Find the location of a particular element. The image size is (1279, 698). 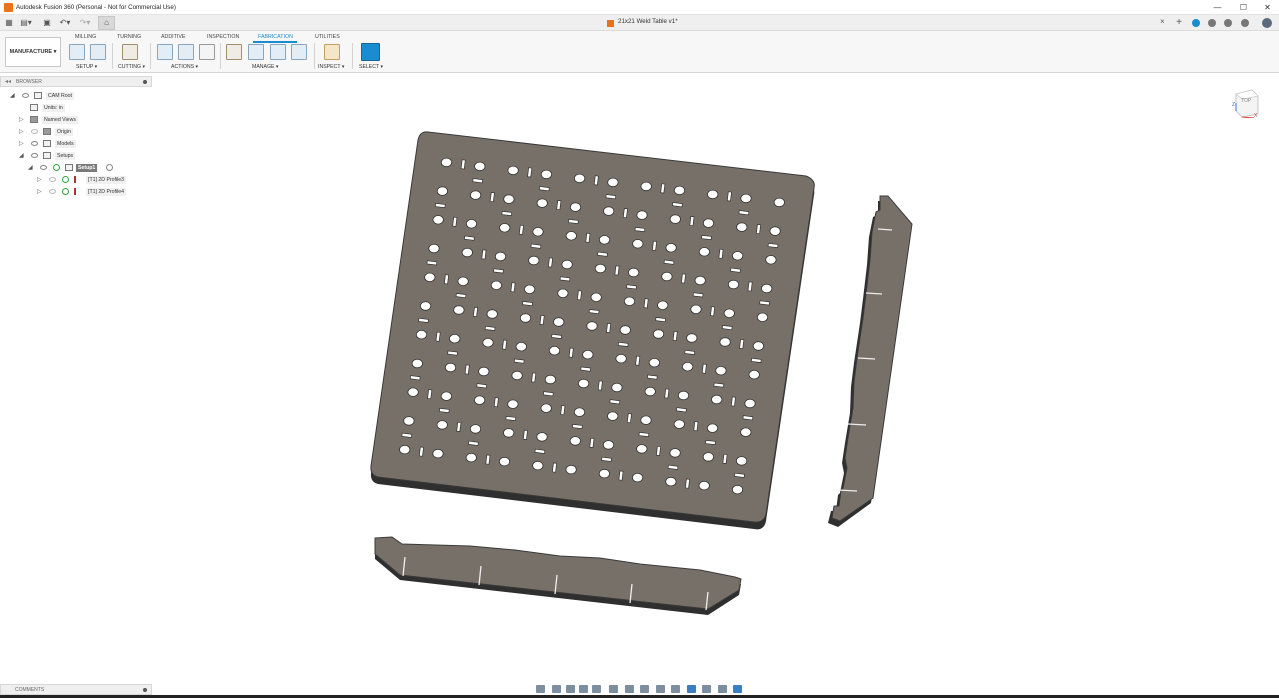

comments-panel-header: COMMENTS is located at coordinates (76, 689).